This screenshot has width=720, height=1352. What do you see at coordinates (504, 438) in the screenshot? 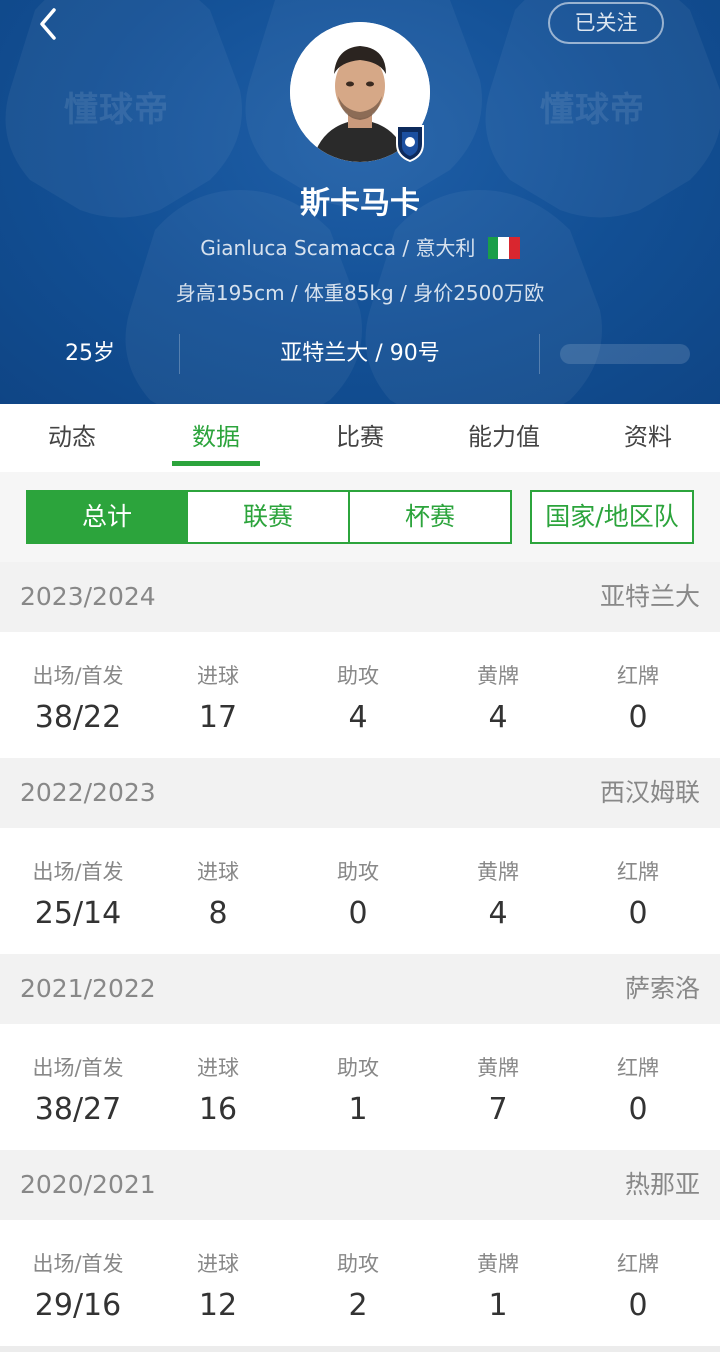
I see `tab-ratings: 能力值` at bounding box center [504, 438].